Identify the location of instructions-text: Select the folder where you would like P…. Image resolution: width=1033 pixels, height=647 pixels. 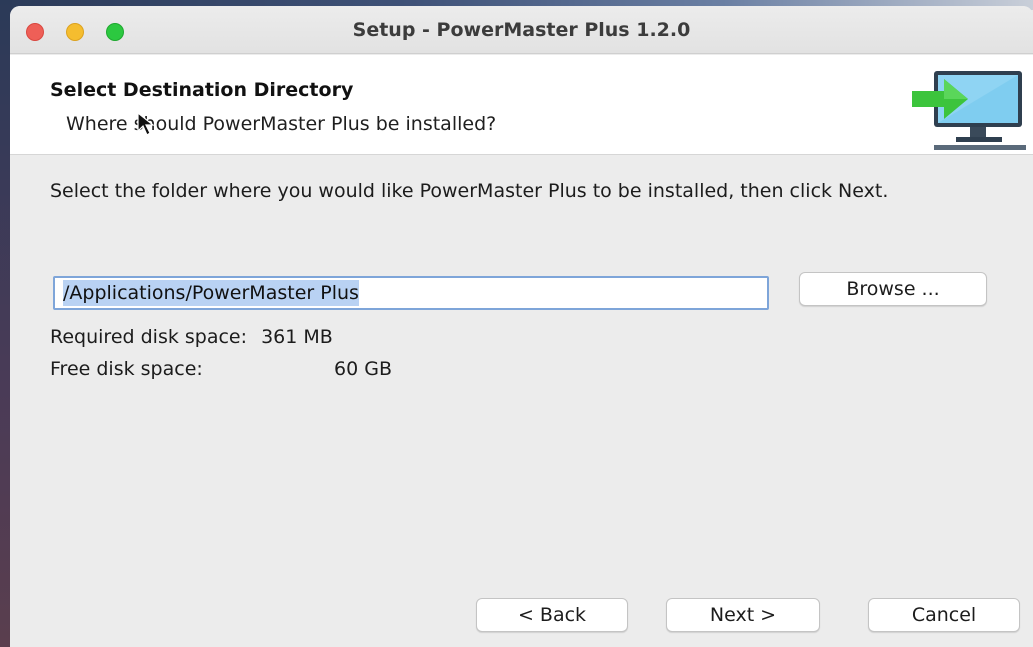
(469, 191).